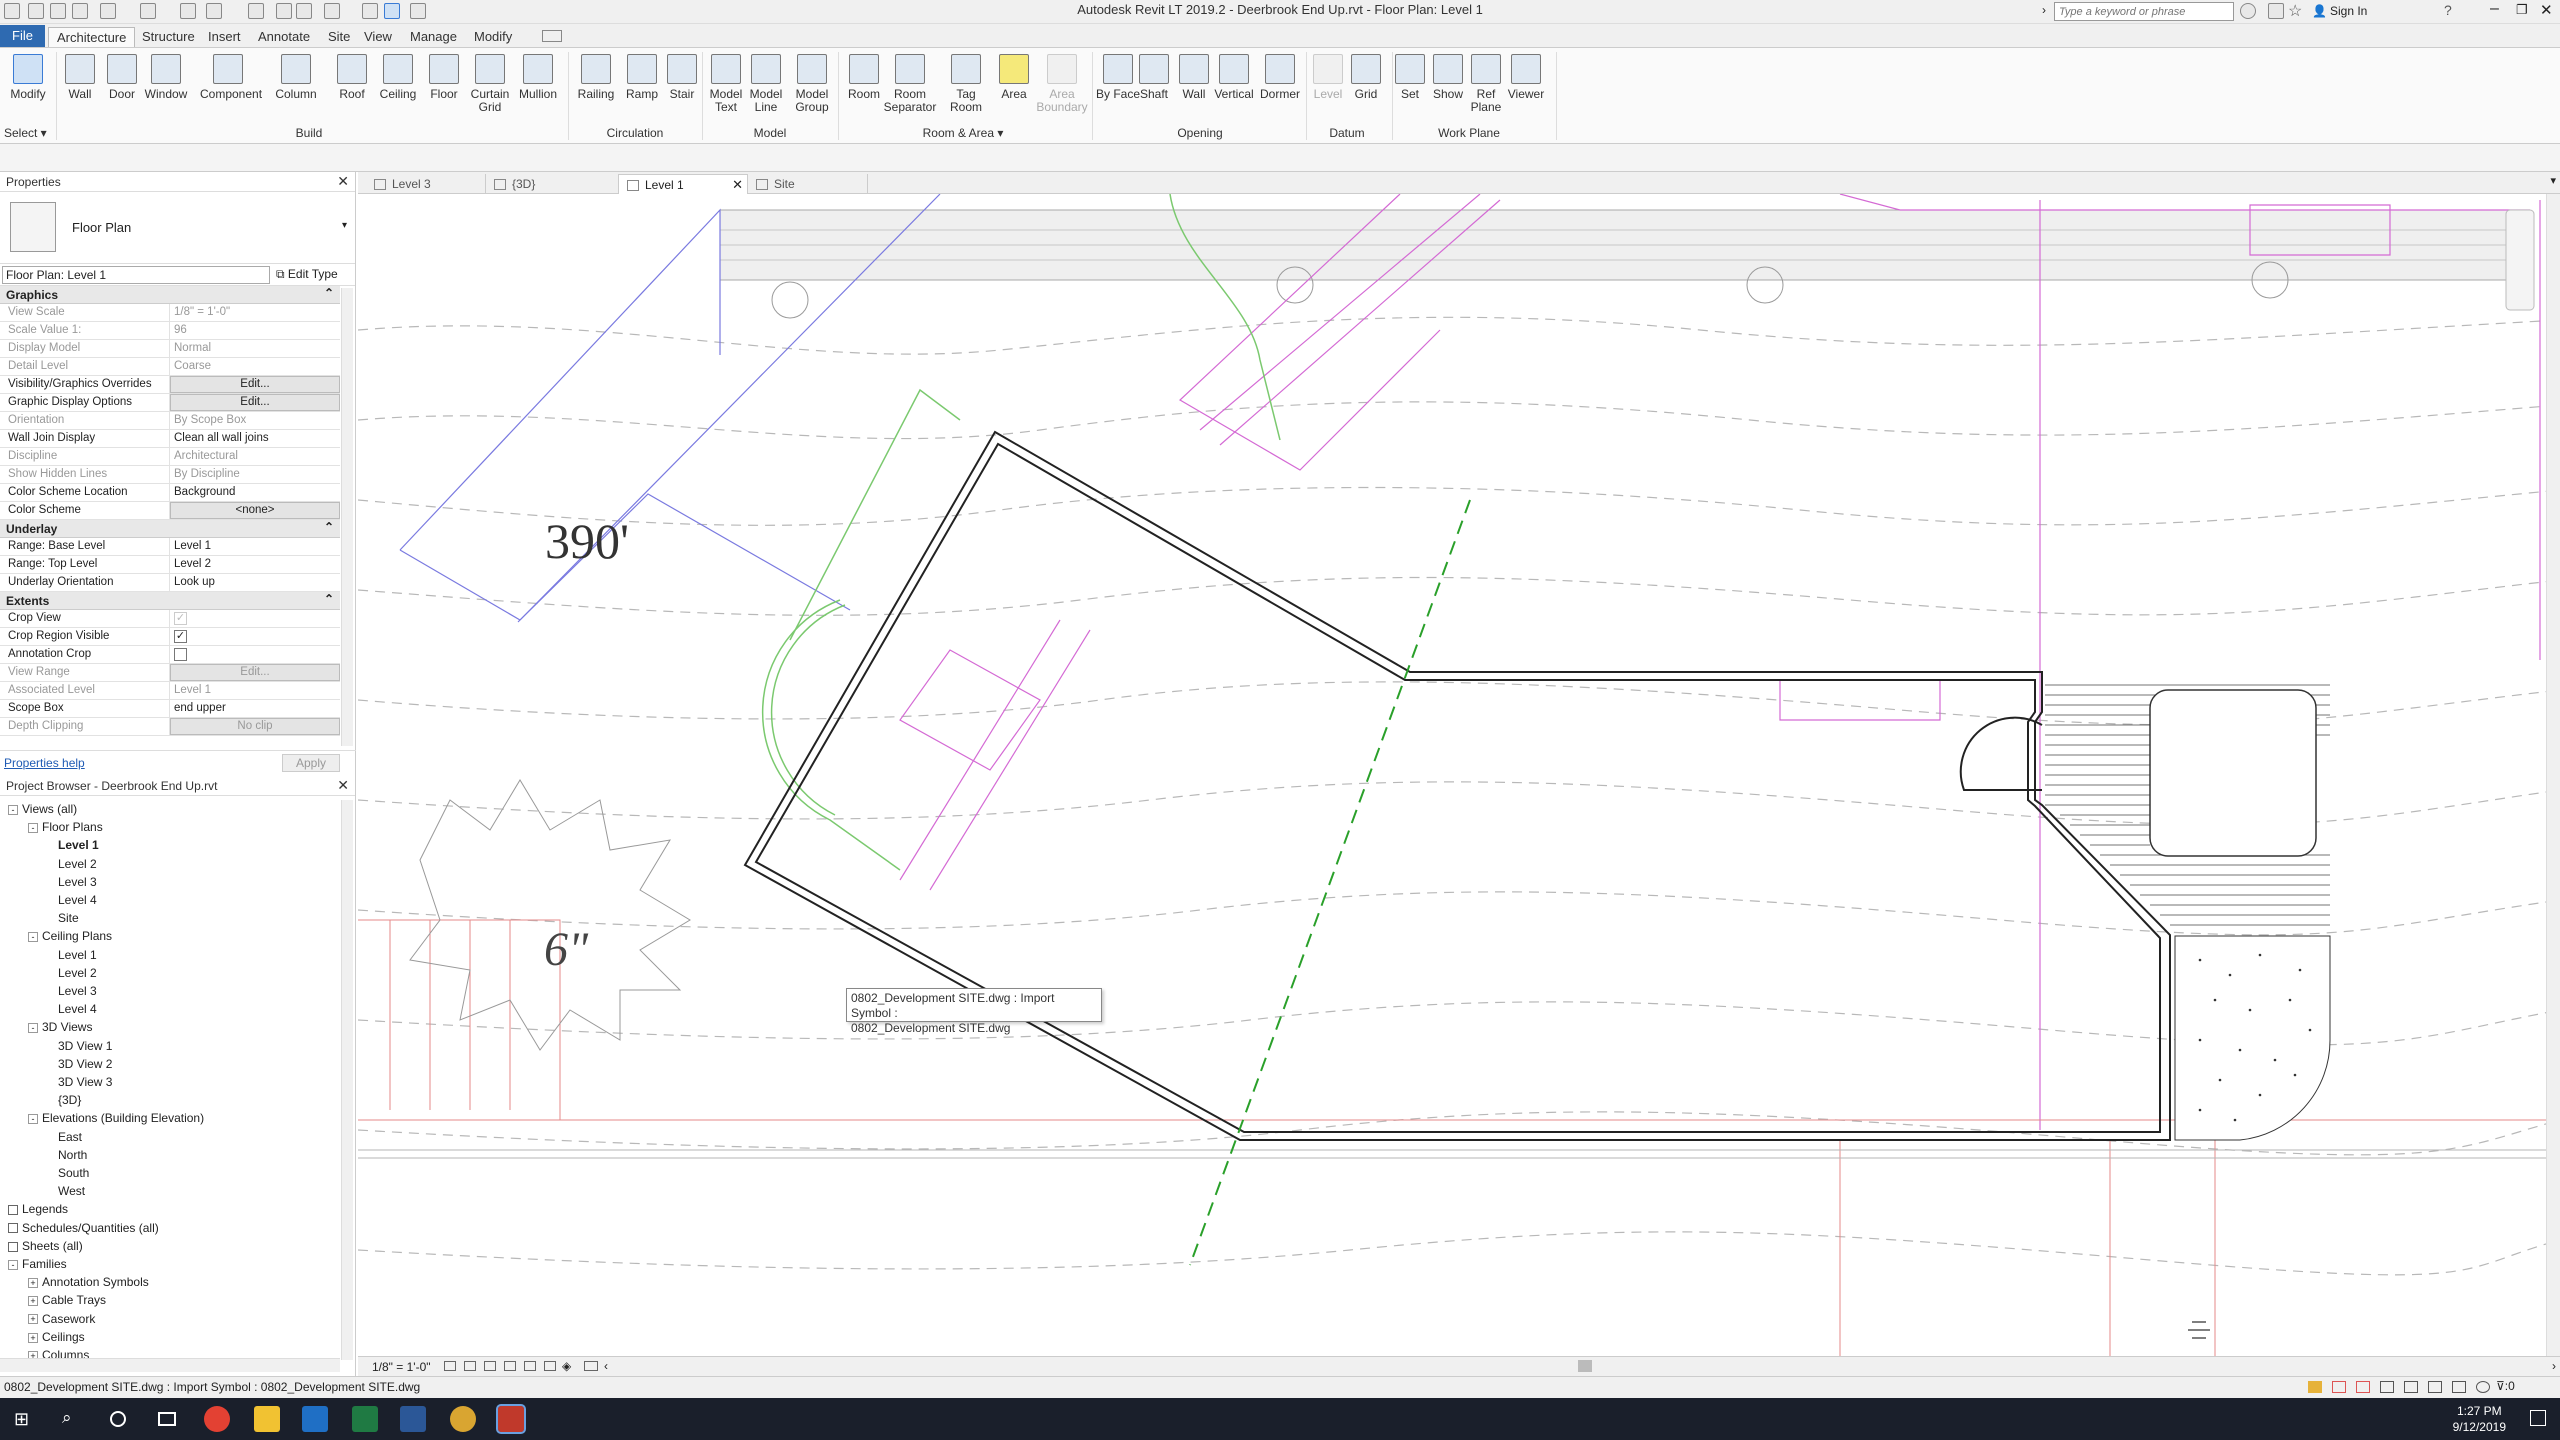  Describe the element at coordinates (73, 1173) in the screenshot. I see `browser-tree-item: South` at that location.